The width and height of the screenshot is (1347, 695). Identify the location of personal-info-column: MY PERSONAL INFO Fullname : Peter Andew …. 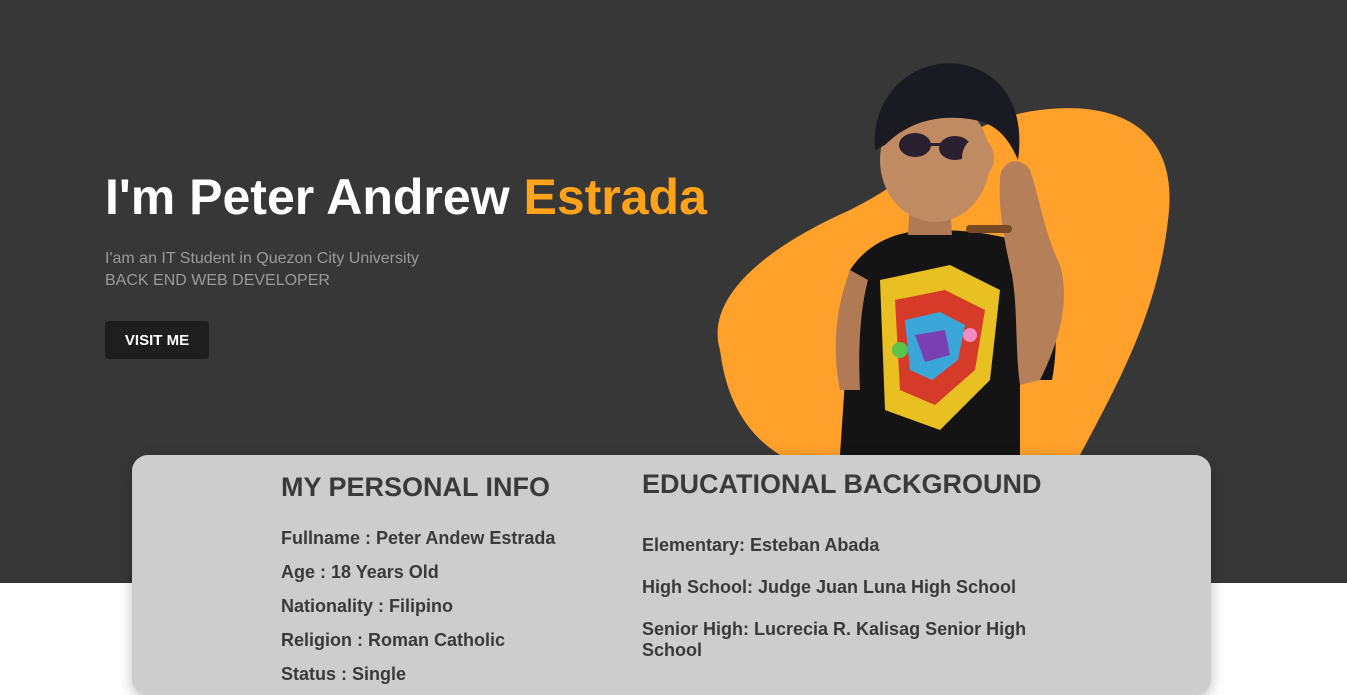
(441, 578).